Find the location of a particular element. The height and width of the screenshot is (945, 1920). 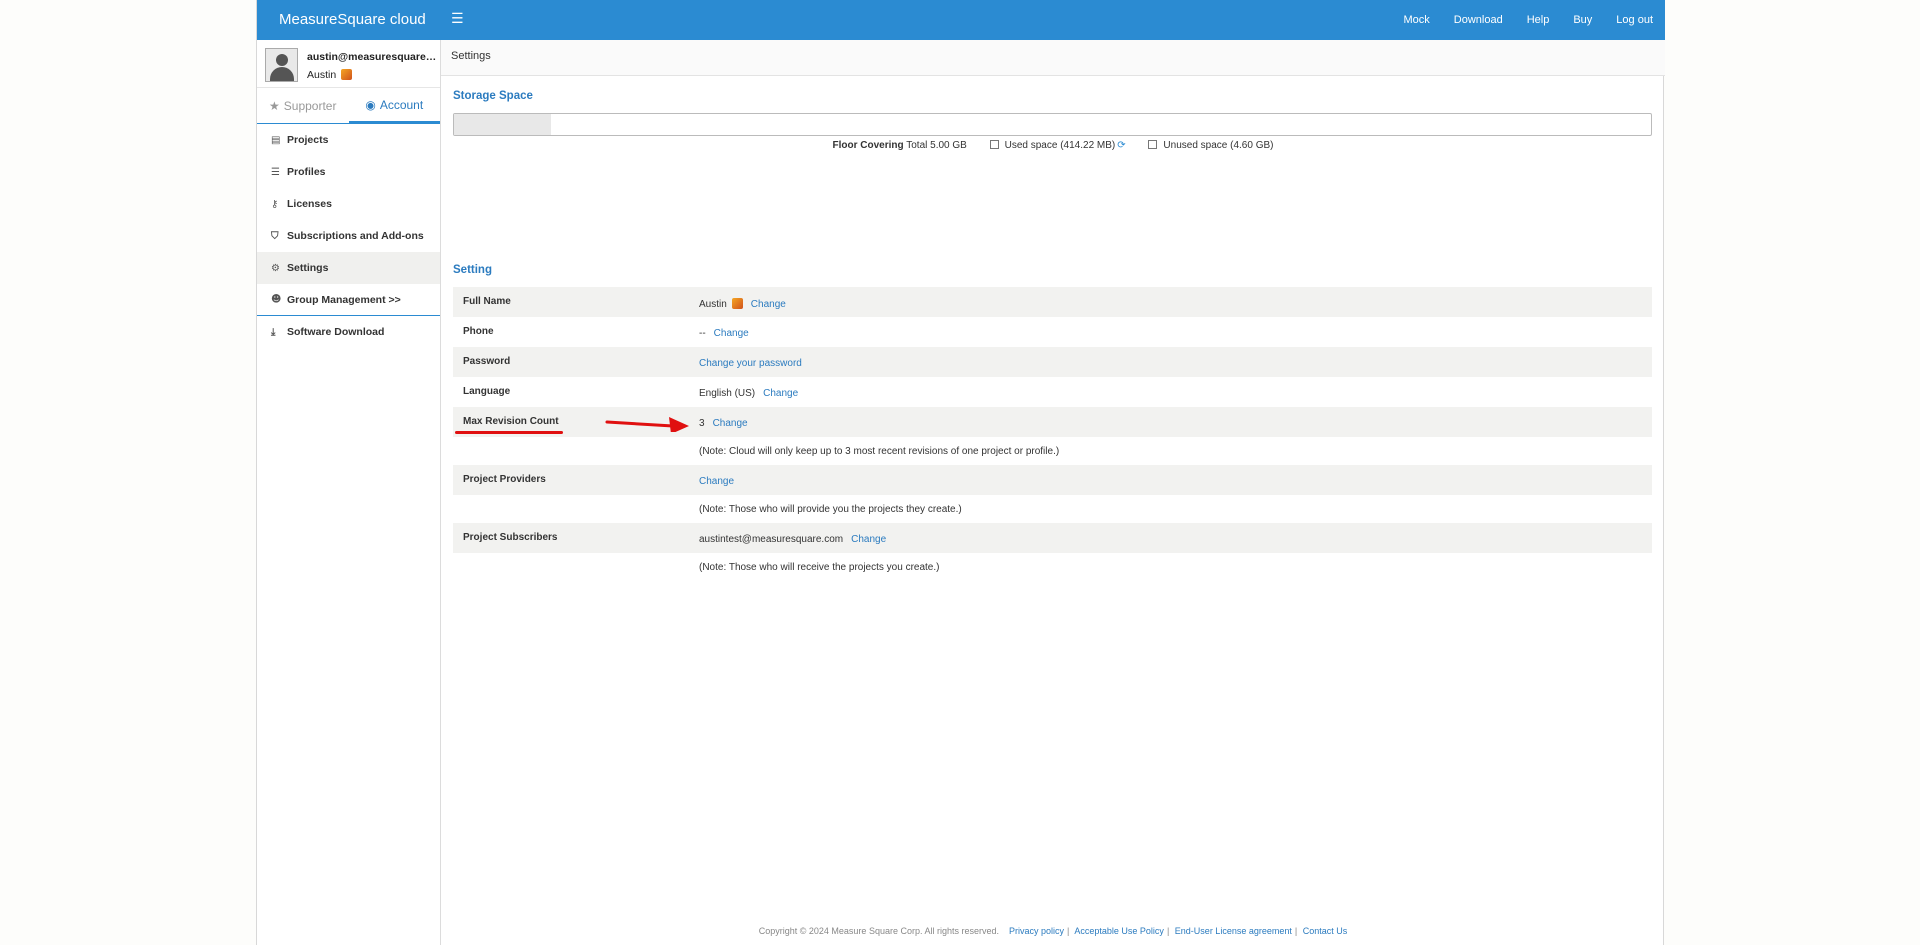

eula-link: End-User License agreement is located at coordinates (1233, 931).